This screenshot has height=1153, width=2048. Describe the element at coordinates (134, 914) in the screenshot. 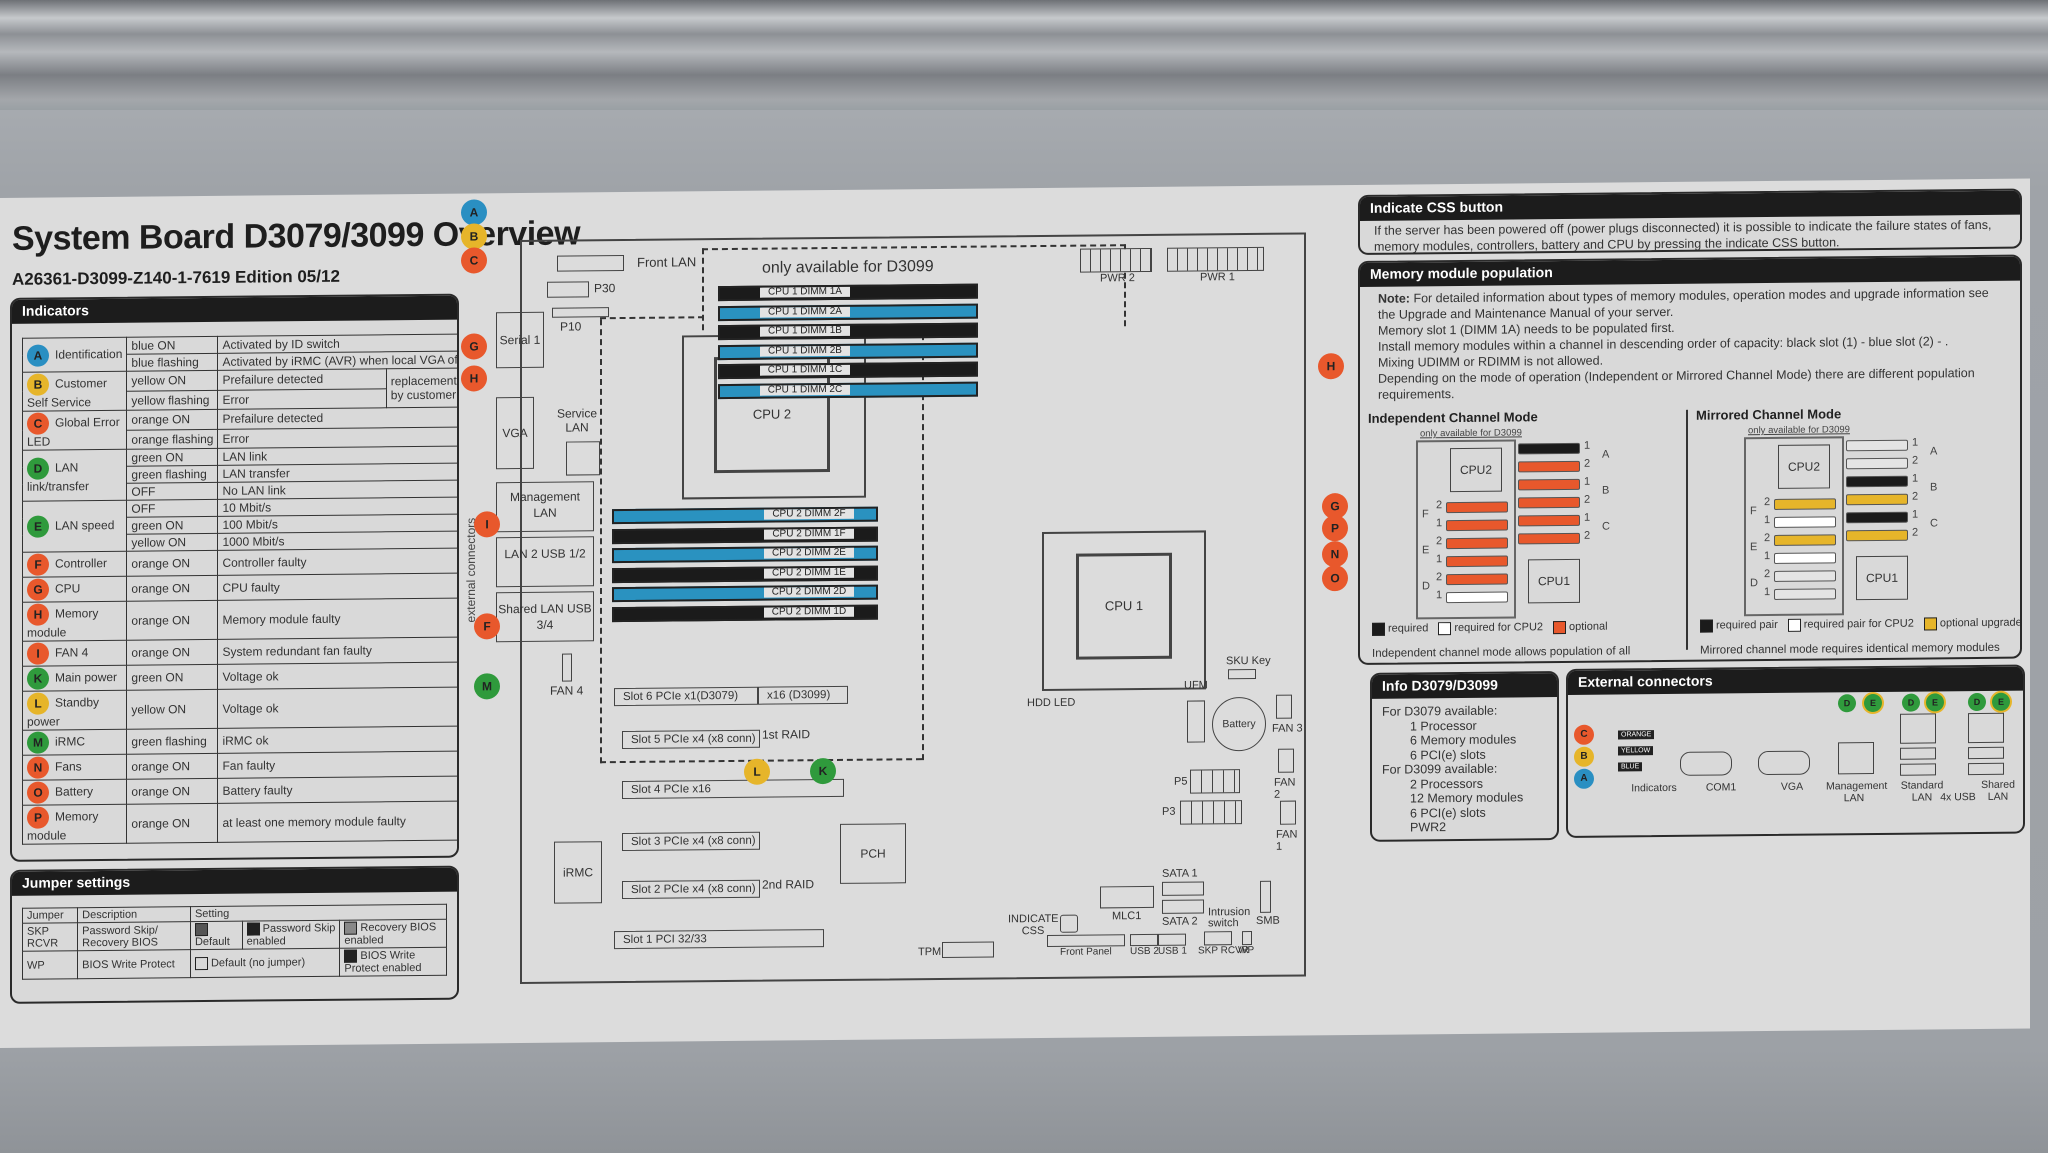

I see `description-col-header: Description` at that location.